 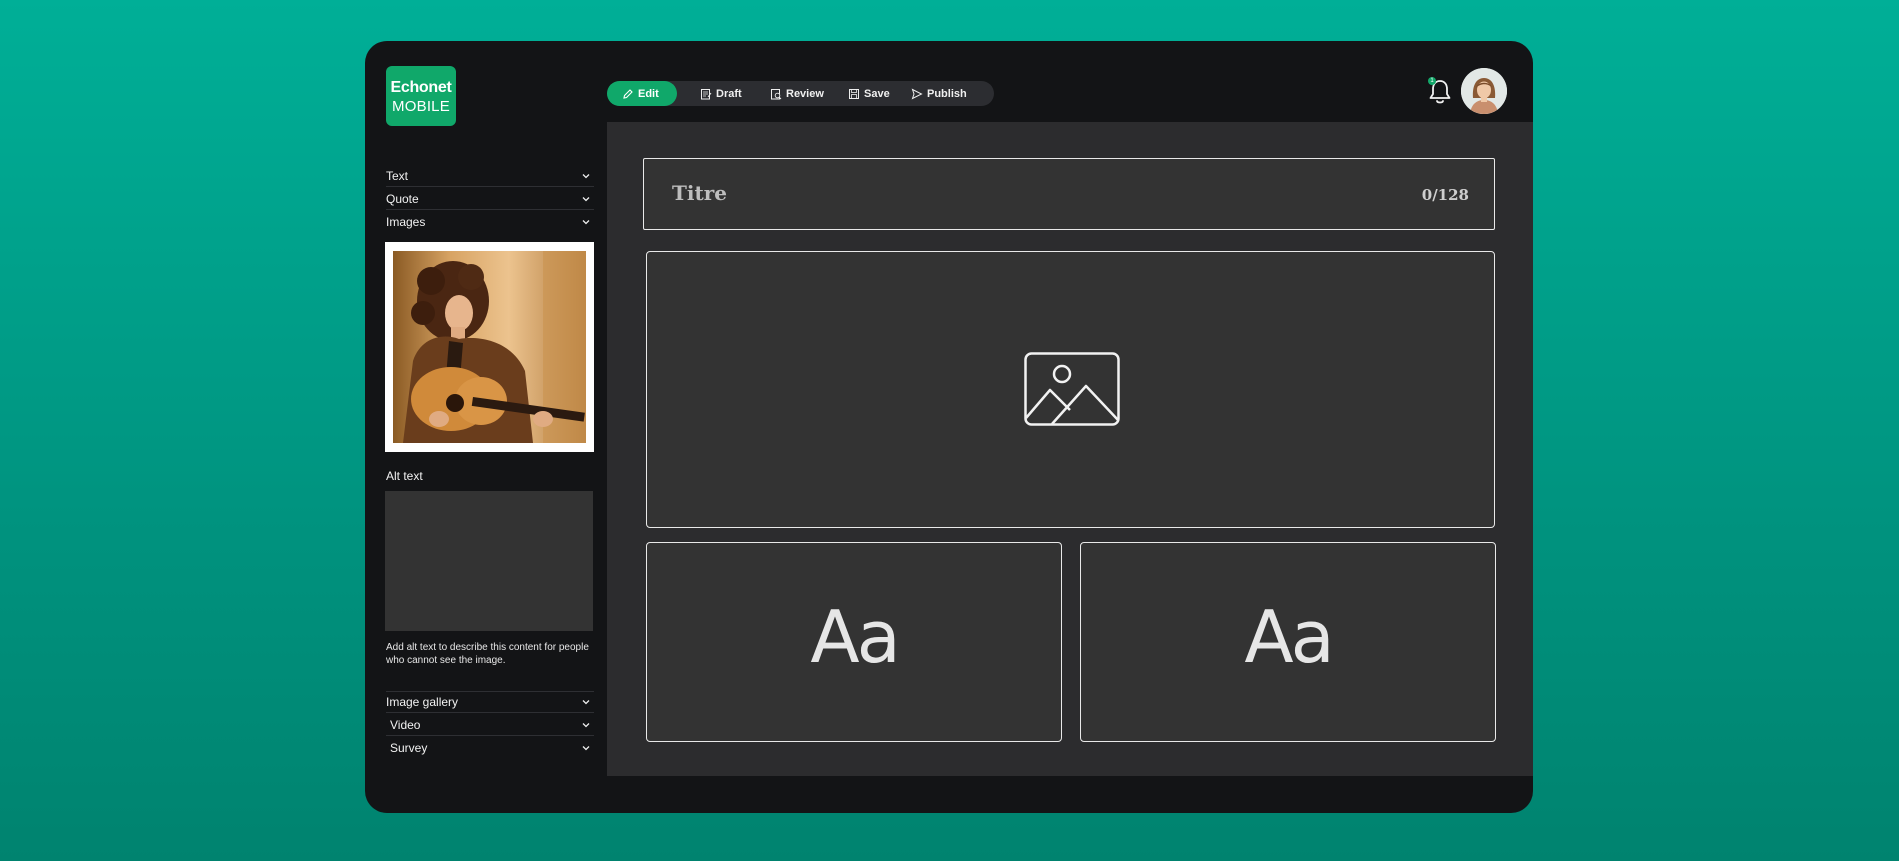 I want to click on sidebar-item-label: Video, so click(x=405, y=724).